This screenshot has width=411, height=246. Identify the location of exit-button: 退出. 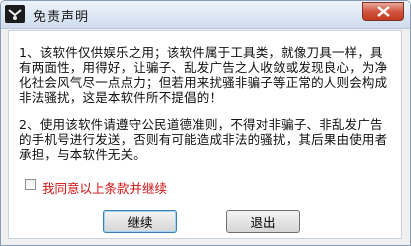
(263, 221).